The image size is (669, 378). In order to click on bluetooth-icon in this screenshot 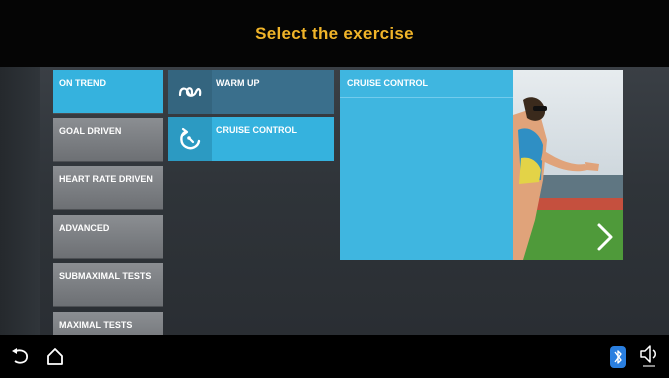, I will do `click(618, 359)`.